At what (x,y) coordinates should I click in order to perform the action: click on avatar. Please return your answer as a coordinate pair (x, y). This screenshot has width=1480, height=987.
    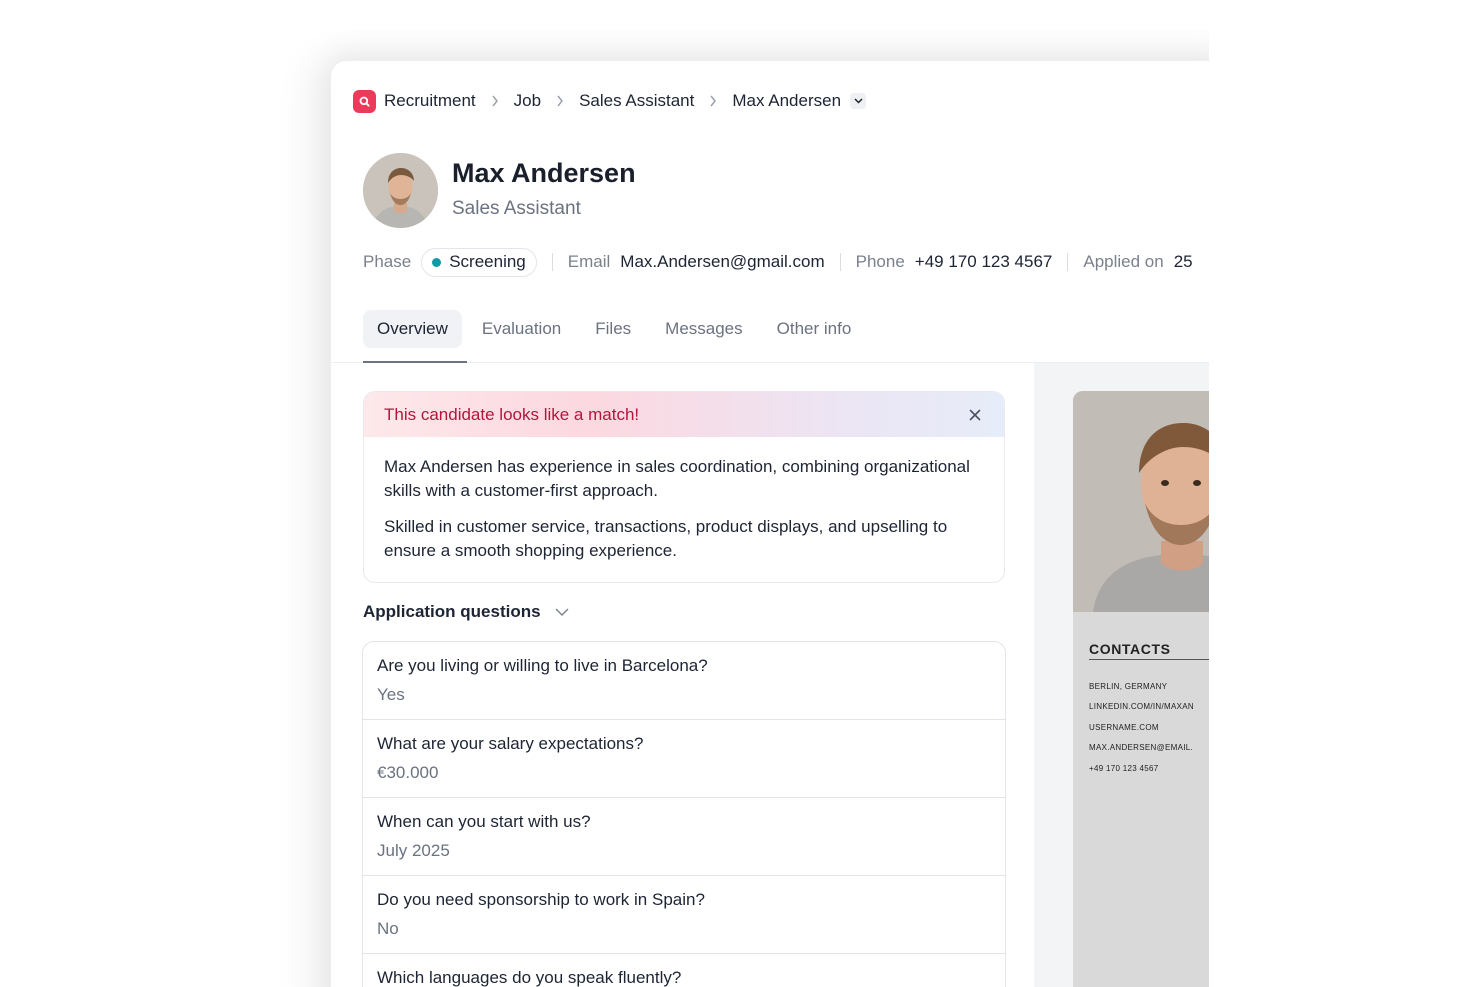
    Looking at the image, I should click on (400, 190).